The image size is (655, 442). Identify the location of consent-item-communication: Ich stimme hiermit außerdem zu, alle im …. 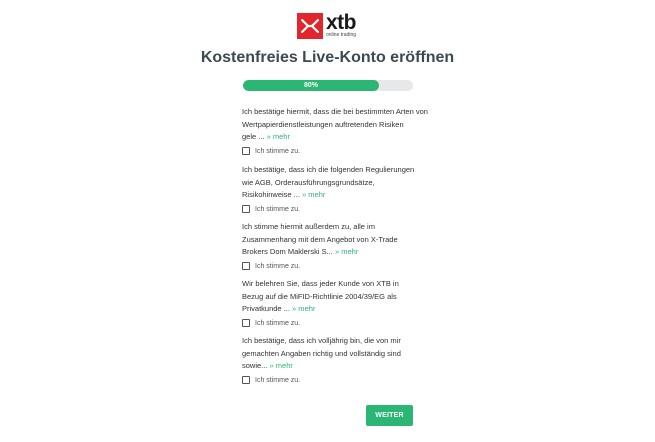
(337, 245).